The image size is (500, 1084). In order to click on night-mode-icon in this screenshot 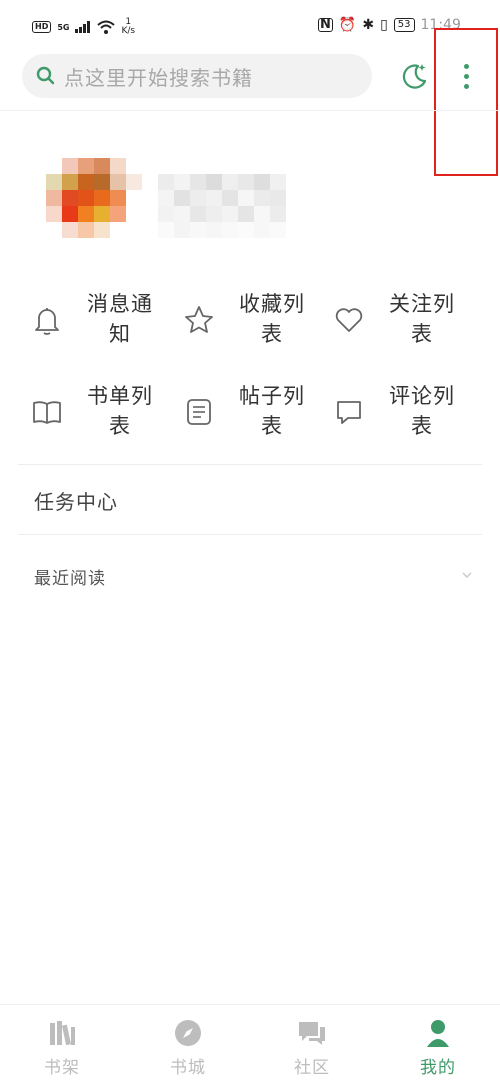, I will do `click(414, 76)`.